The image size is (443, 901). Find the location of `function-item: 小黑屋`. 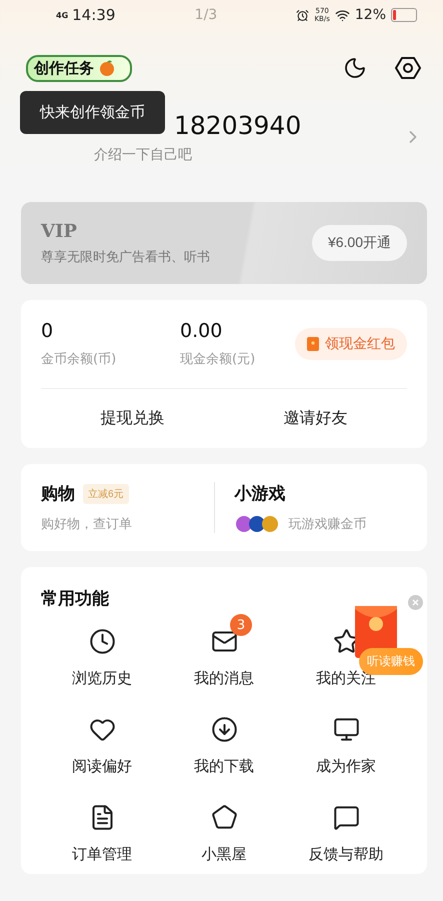

function-item: 小黑屋 is located at coordinates (224, 827).